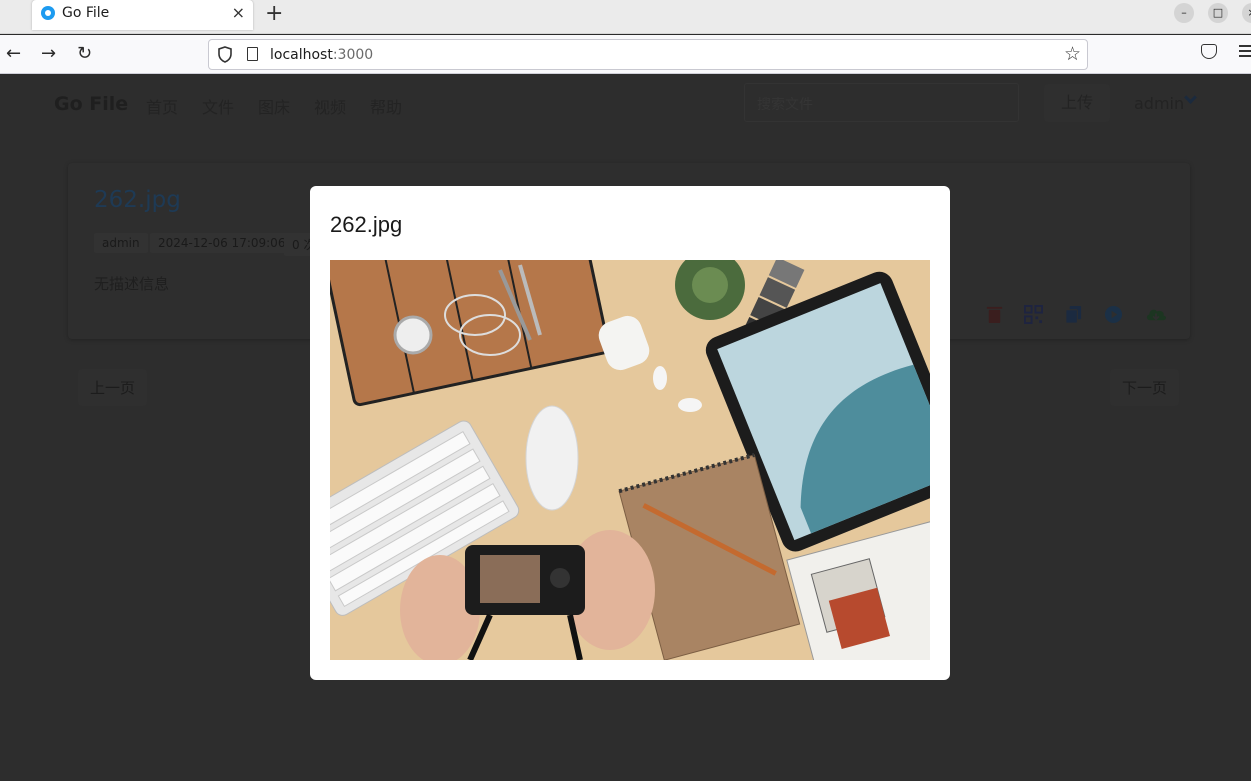 This screenshot has width=1251, height=781. I want to click on reload-icon: ↻, so click(84, 54).